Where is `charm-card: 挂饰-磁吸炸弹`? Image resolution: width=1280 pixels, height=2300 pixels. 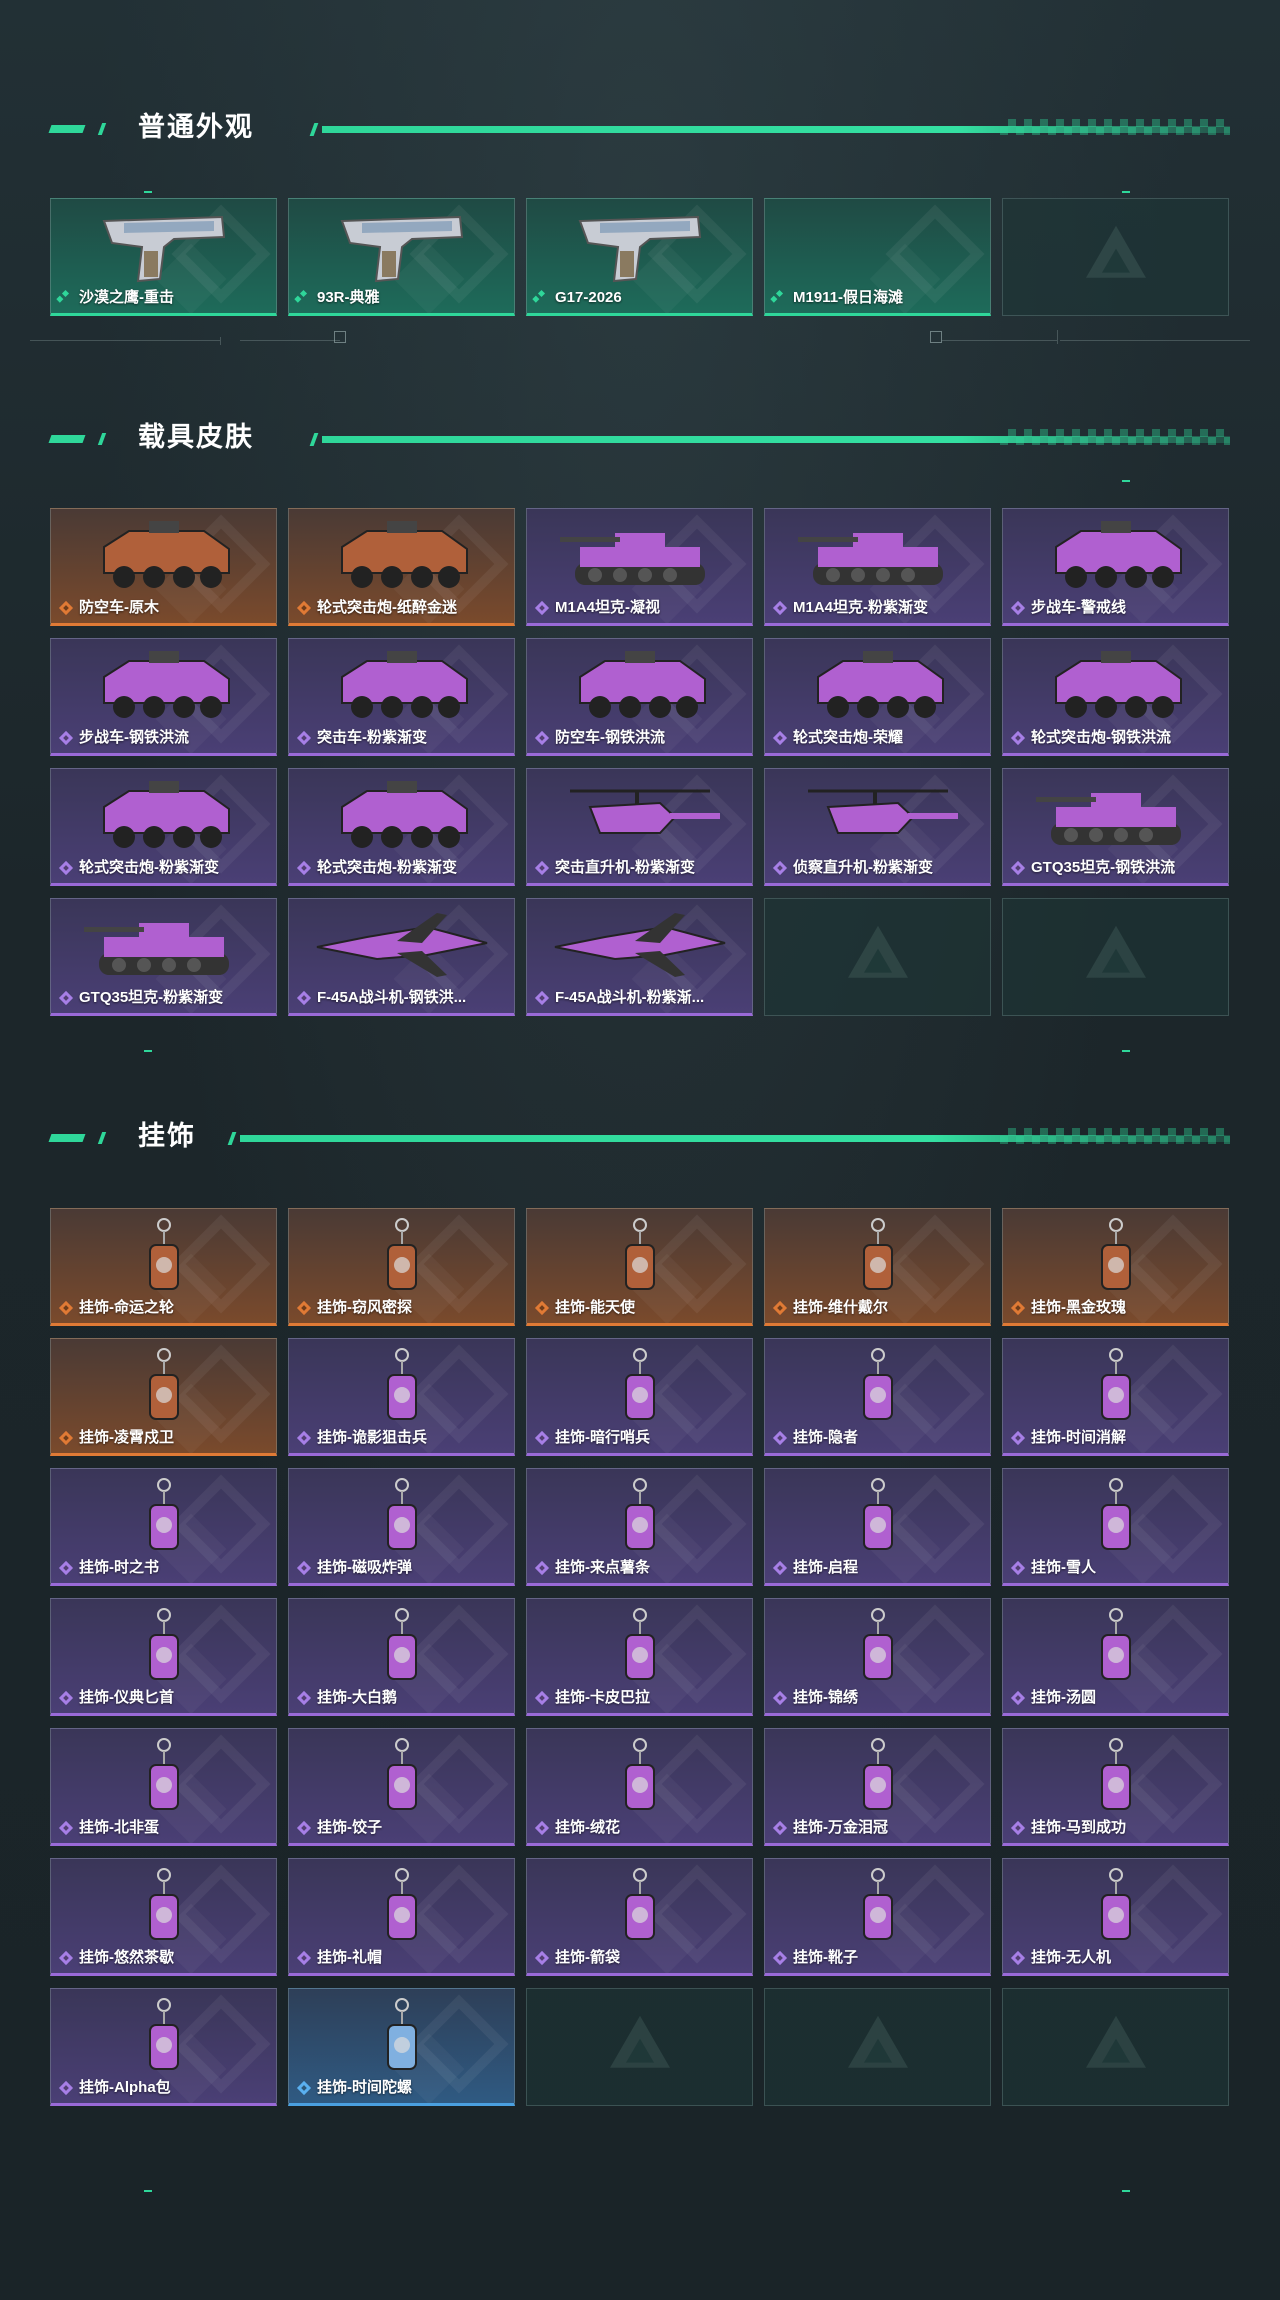 charm-card: 挂饰-磁吸炸弹 is located at coordinates (401, 1527).